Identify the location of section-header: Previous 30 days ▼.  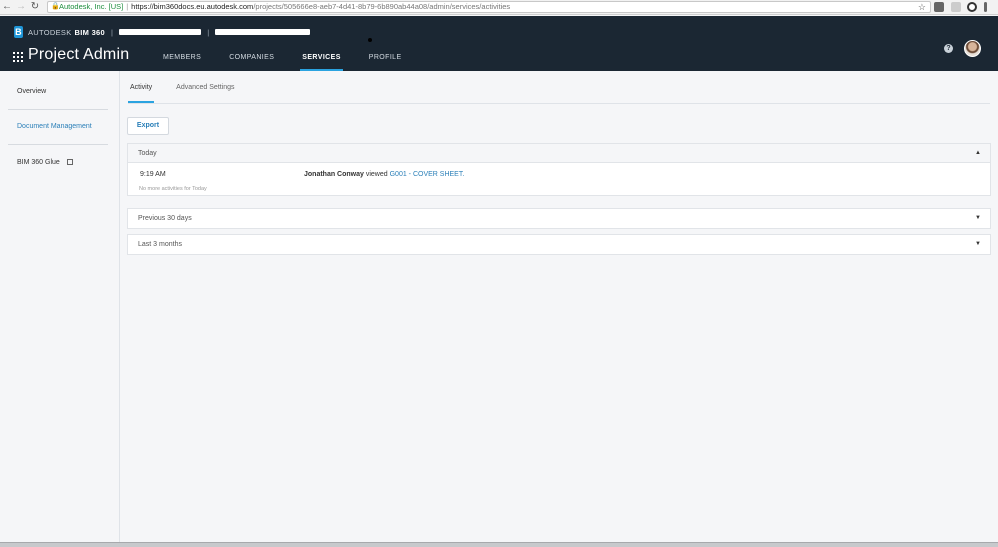
(559, 218).